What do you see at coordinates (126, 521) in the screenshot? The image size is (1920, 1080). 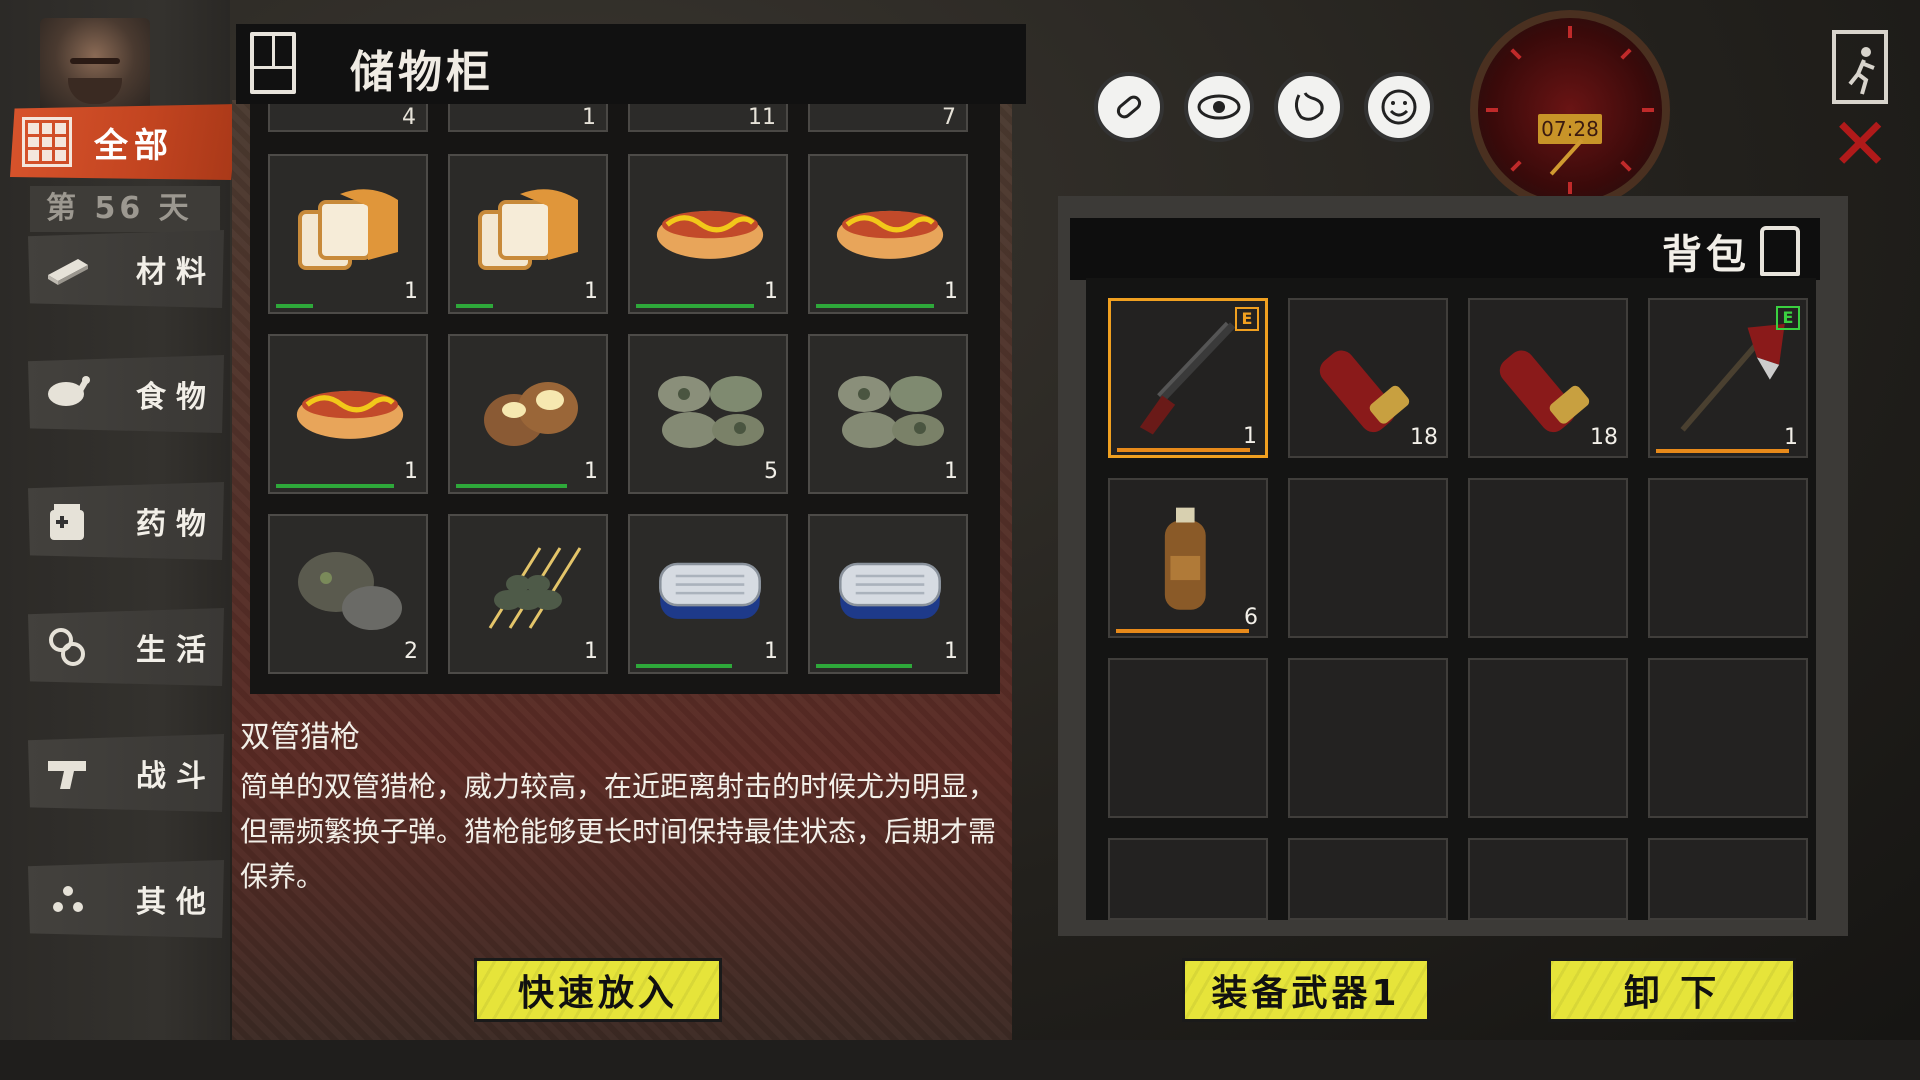 I see `category-medicine-tab: 药物` at bounding box center [126, 521].